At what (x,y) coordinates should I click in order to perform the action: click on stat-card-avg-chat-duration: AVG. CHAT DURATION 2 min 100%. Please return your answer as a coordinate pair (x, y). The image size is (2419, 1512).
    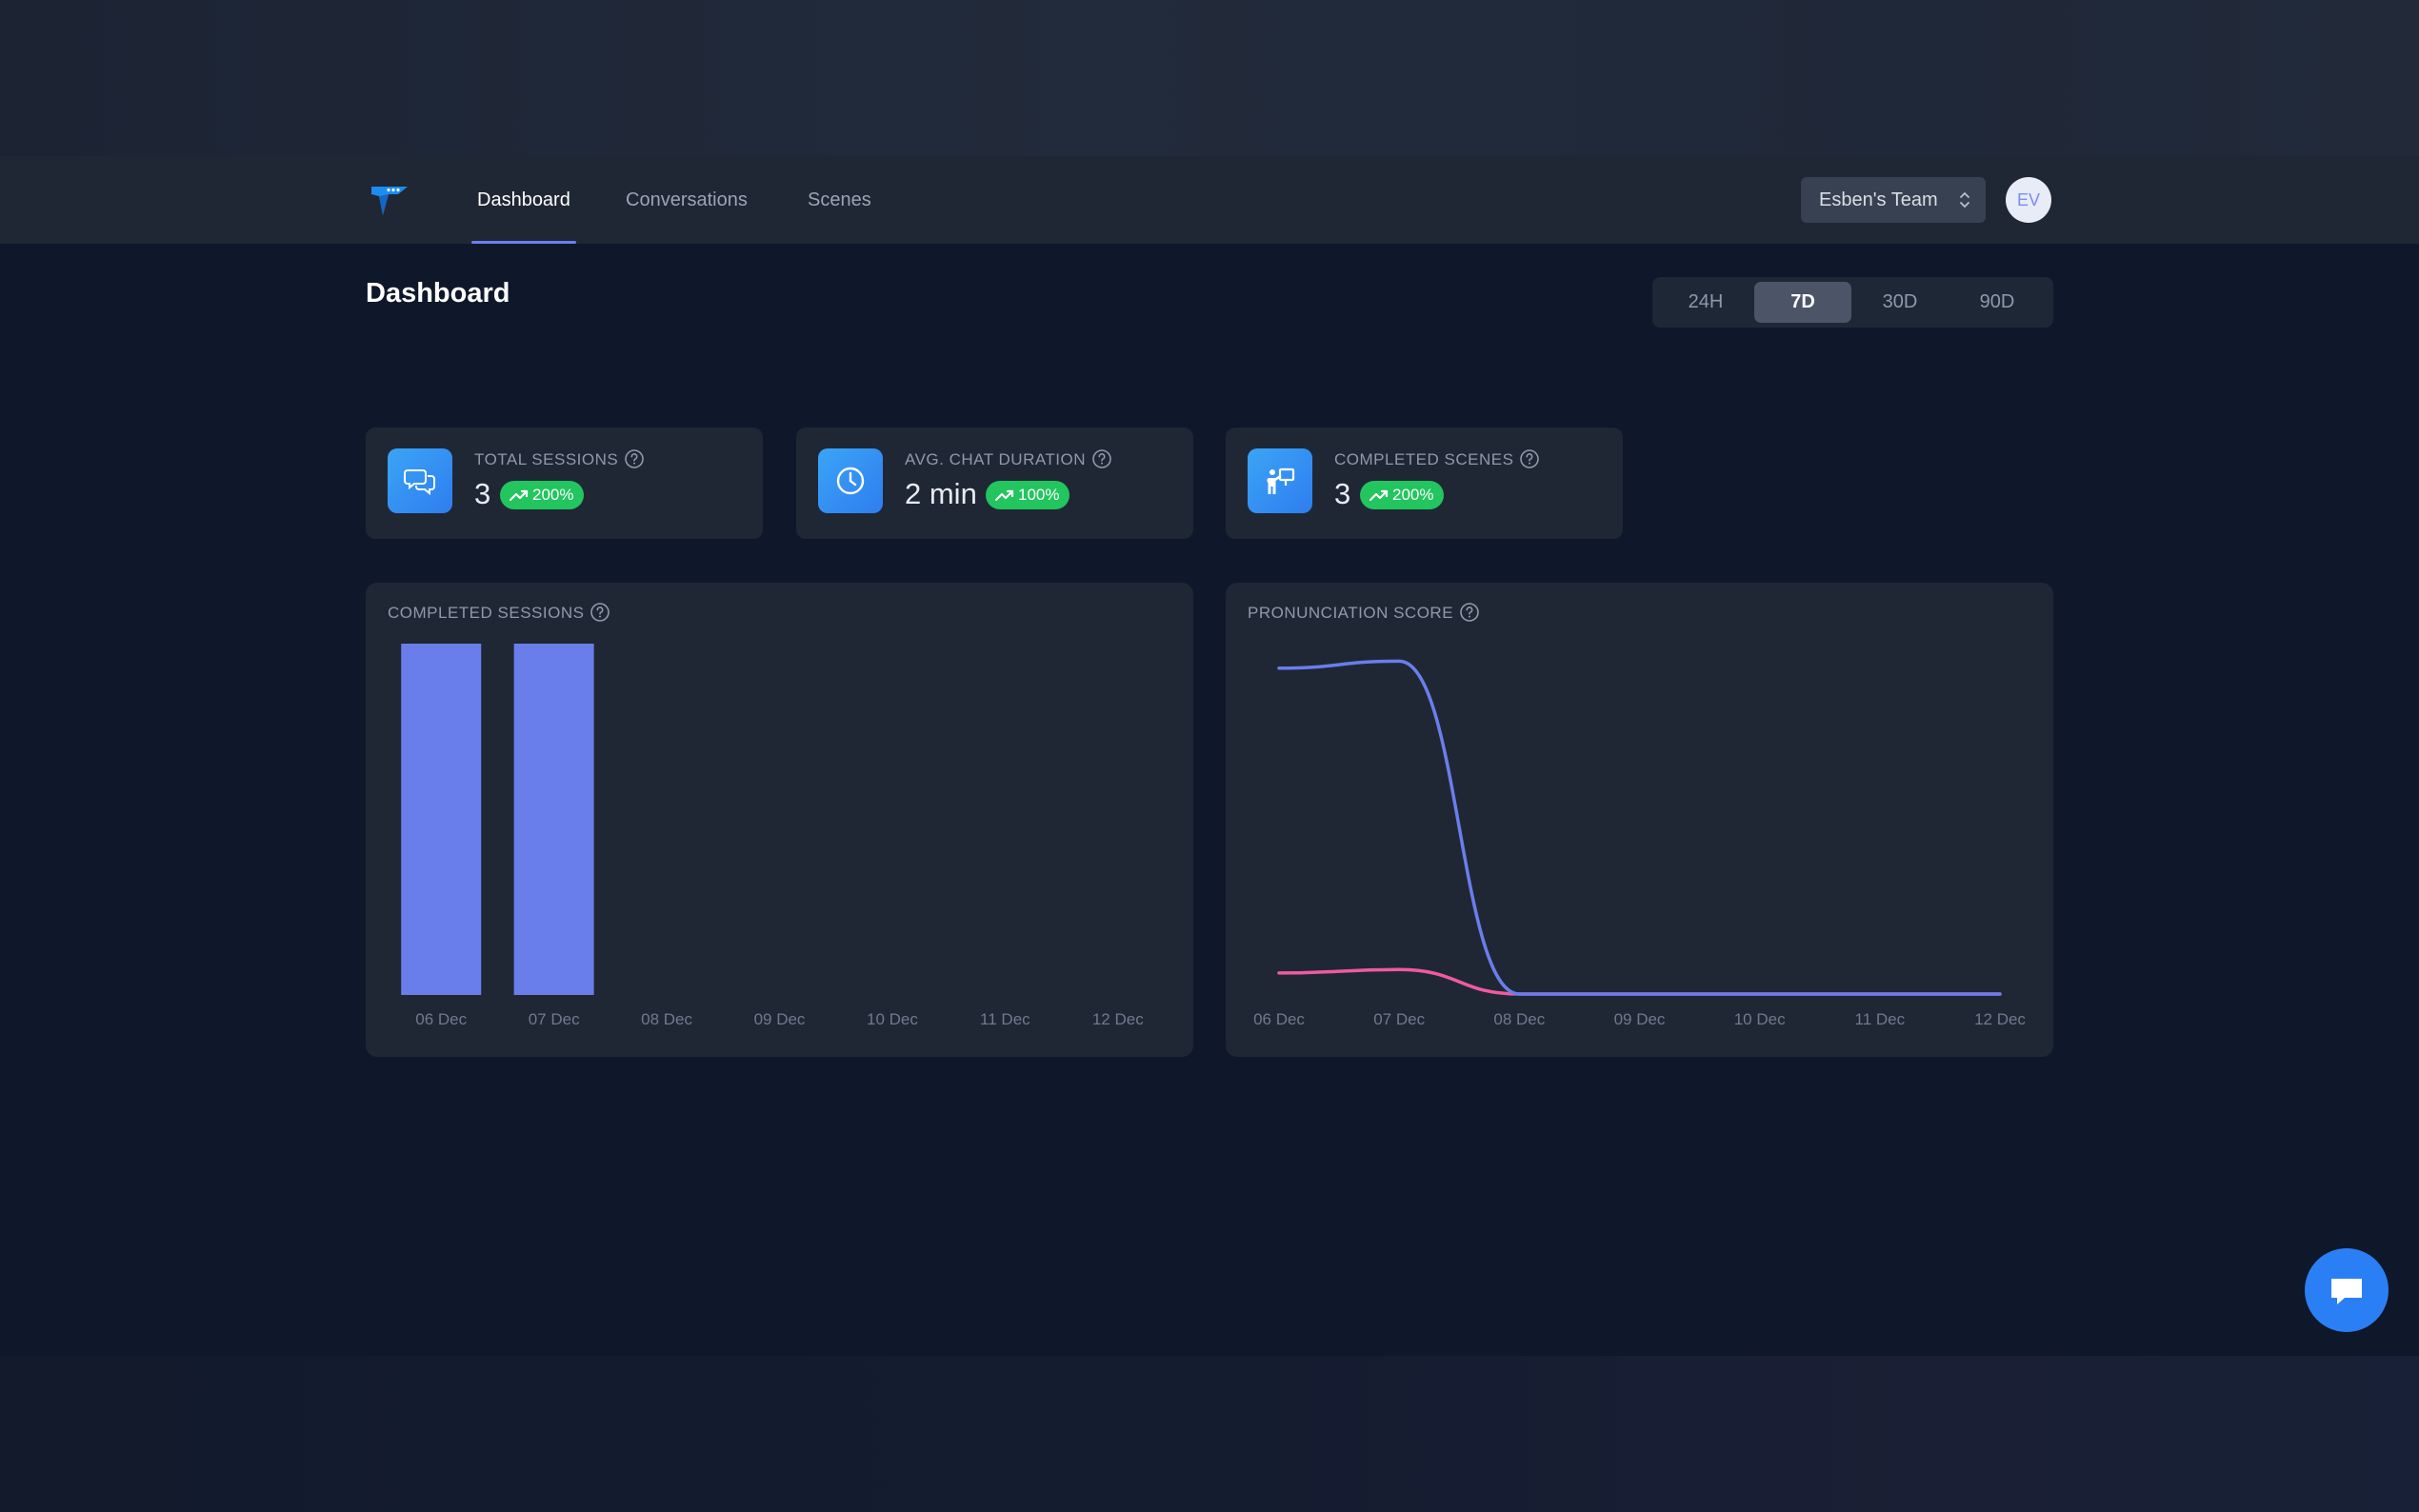
    Looking at the image, I should click on (994, 483).